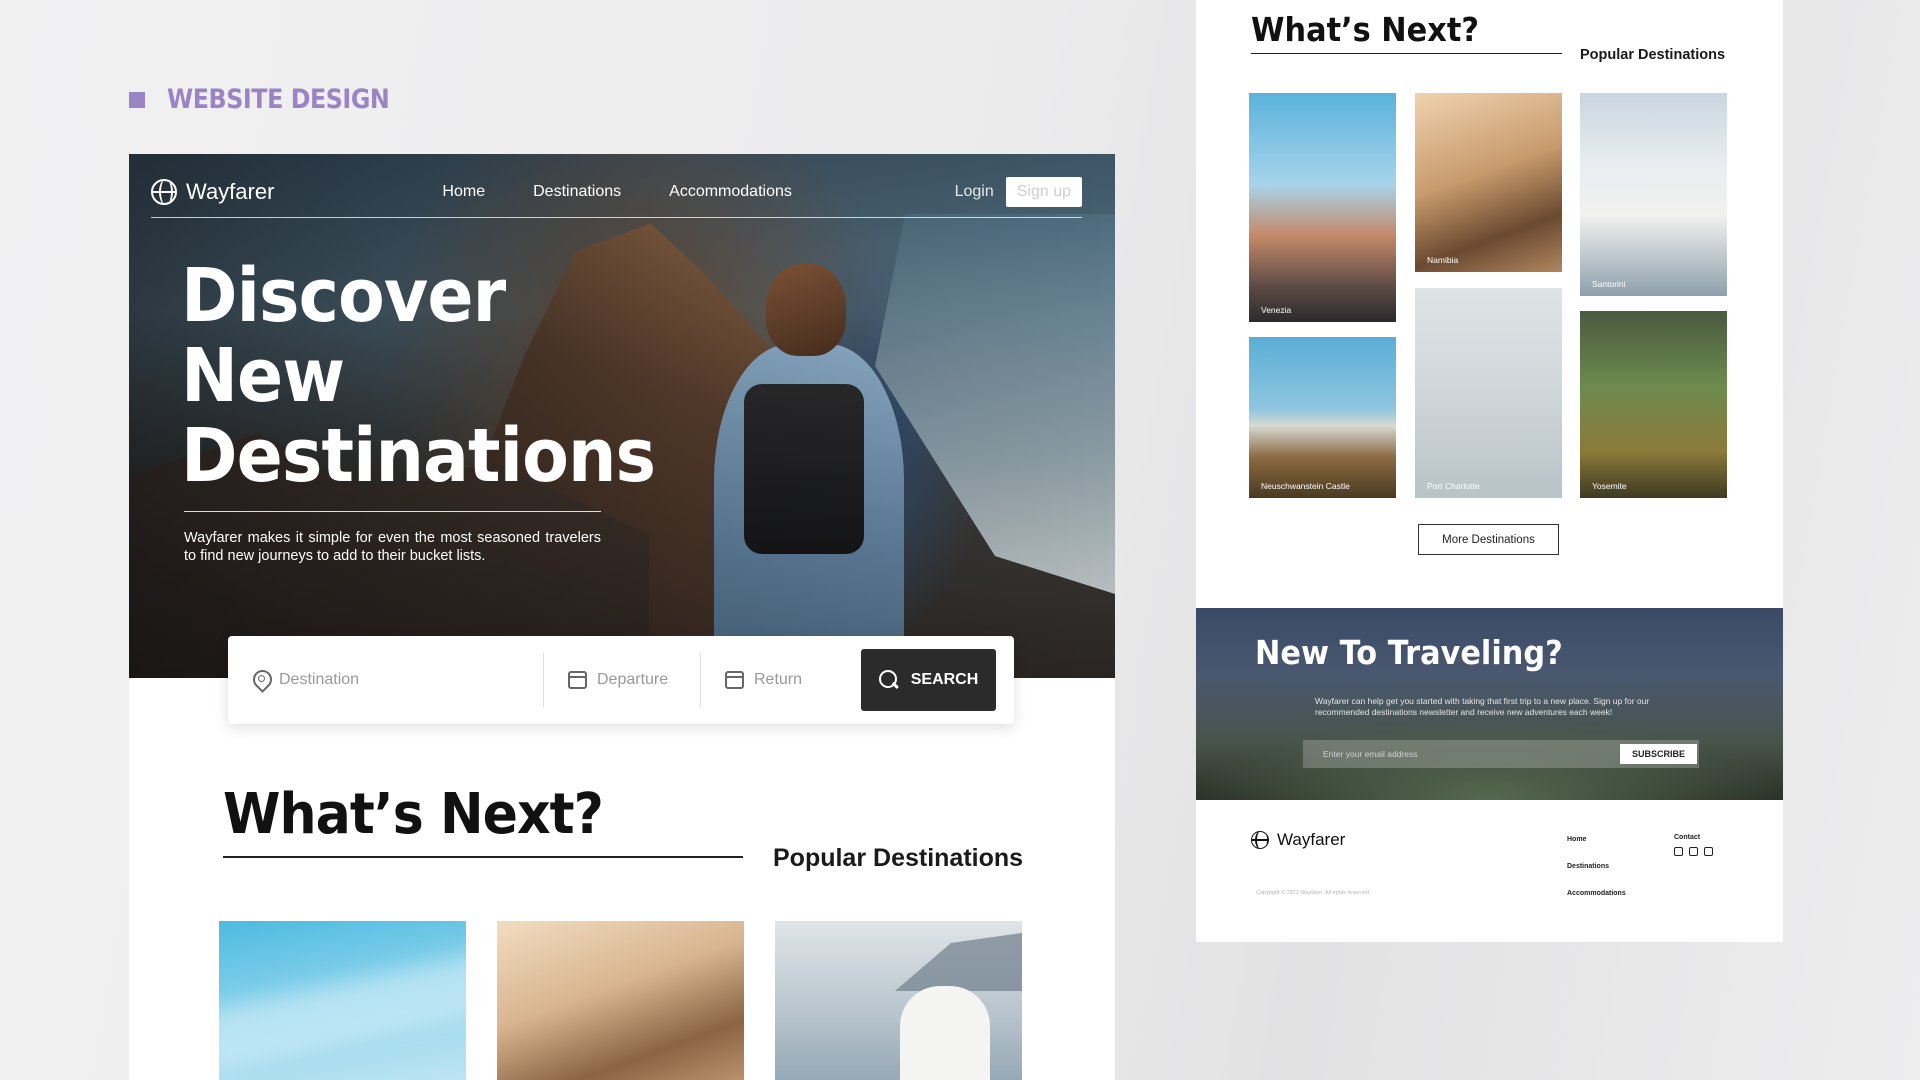  What do you see at coordinates (1305, 486) in the screenshot?
I see `destination-caption: Neuschwanstein Castle` at bounding box center [1305, 486].